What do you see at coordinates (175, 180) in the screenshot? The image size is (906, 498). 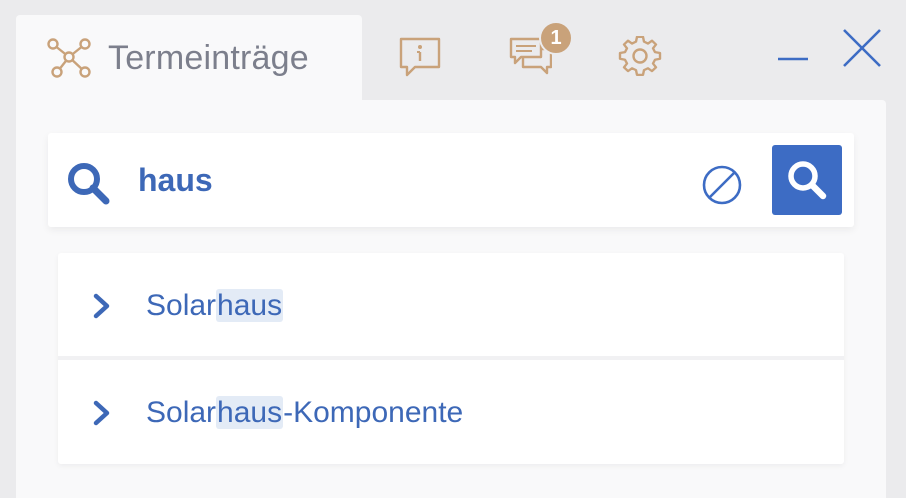 I see `search-input: haus` at bounding box center [175, 180].